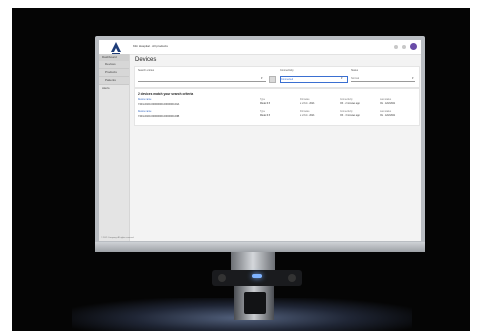 The width and height of the screenshot is (482, 331). I want to click on results-title: 2 devices match your search criteria, so click(166, 94).